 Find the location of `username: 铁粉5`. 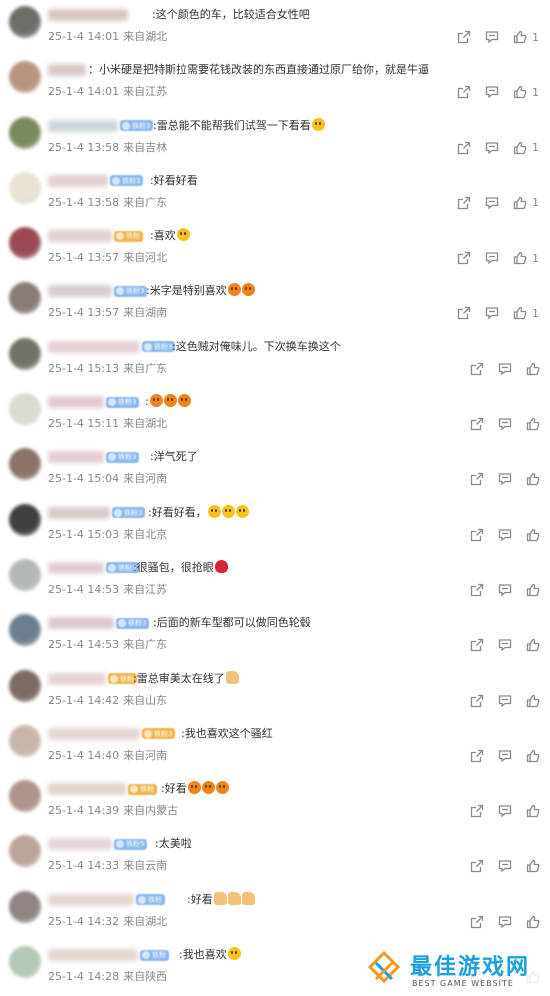

username: 铁粉5 is located at coordinates (98, 844).